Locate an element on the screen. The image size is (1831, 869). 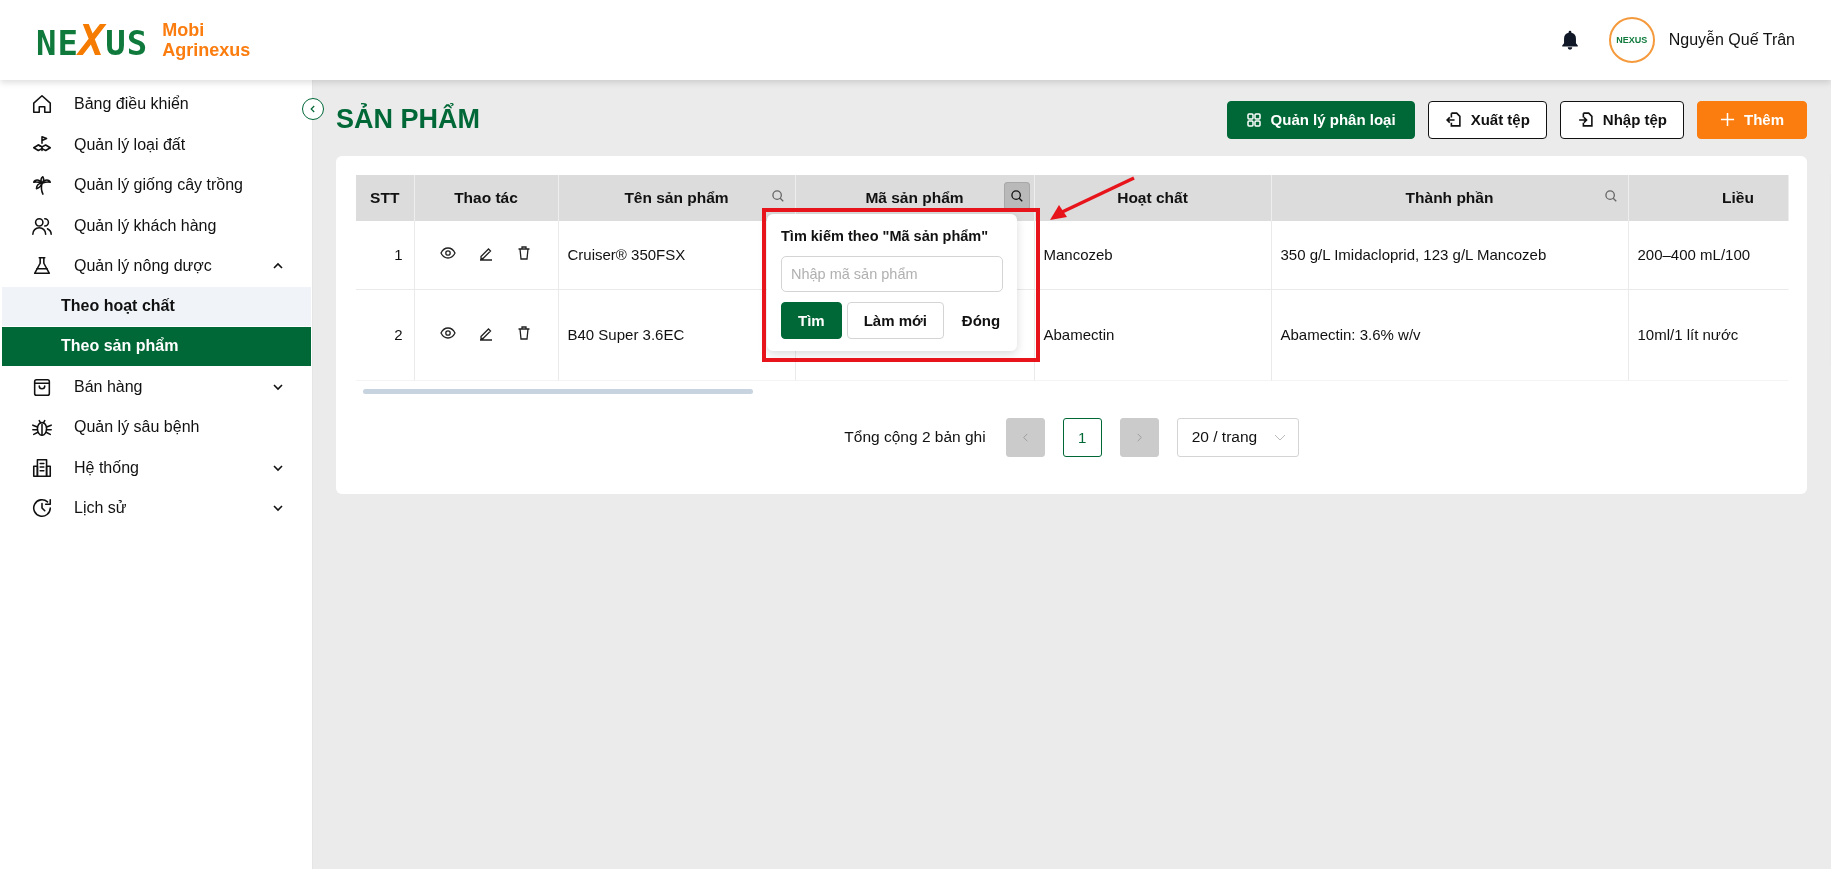
horizontal-scrollbar is located at coordinates (558, 391).